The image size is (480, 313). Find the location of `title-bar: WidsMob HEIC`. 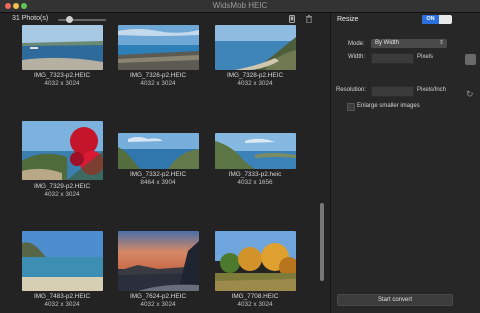

title-bar: WidsMob HEIC is located at coordinates (240, 6).